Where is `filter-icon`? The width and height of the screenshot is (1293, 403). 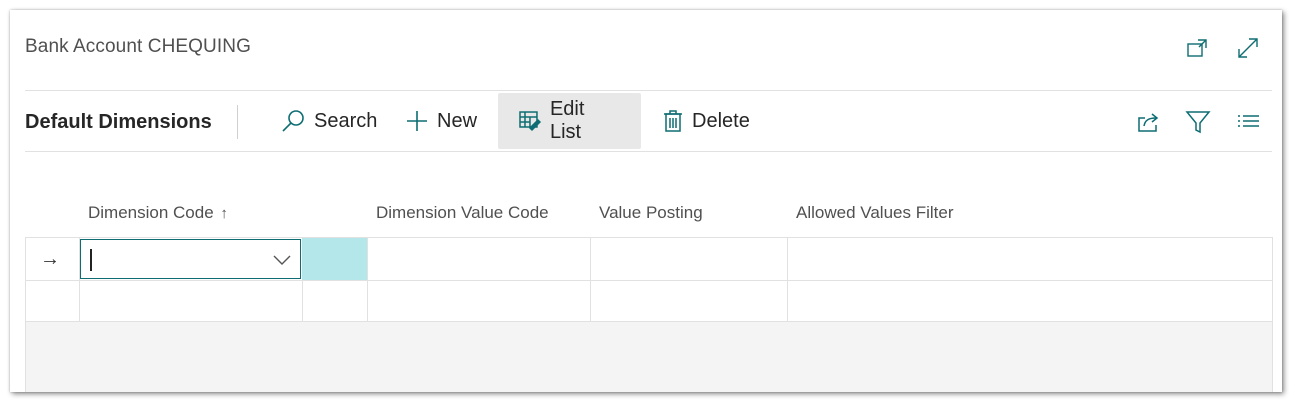
filter-icon is located at coordinates (1198, 122).